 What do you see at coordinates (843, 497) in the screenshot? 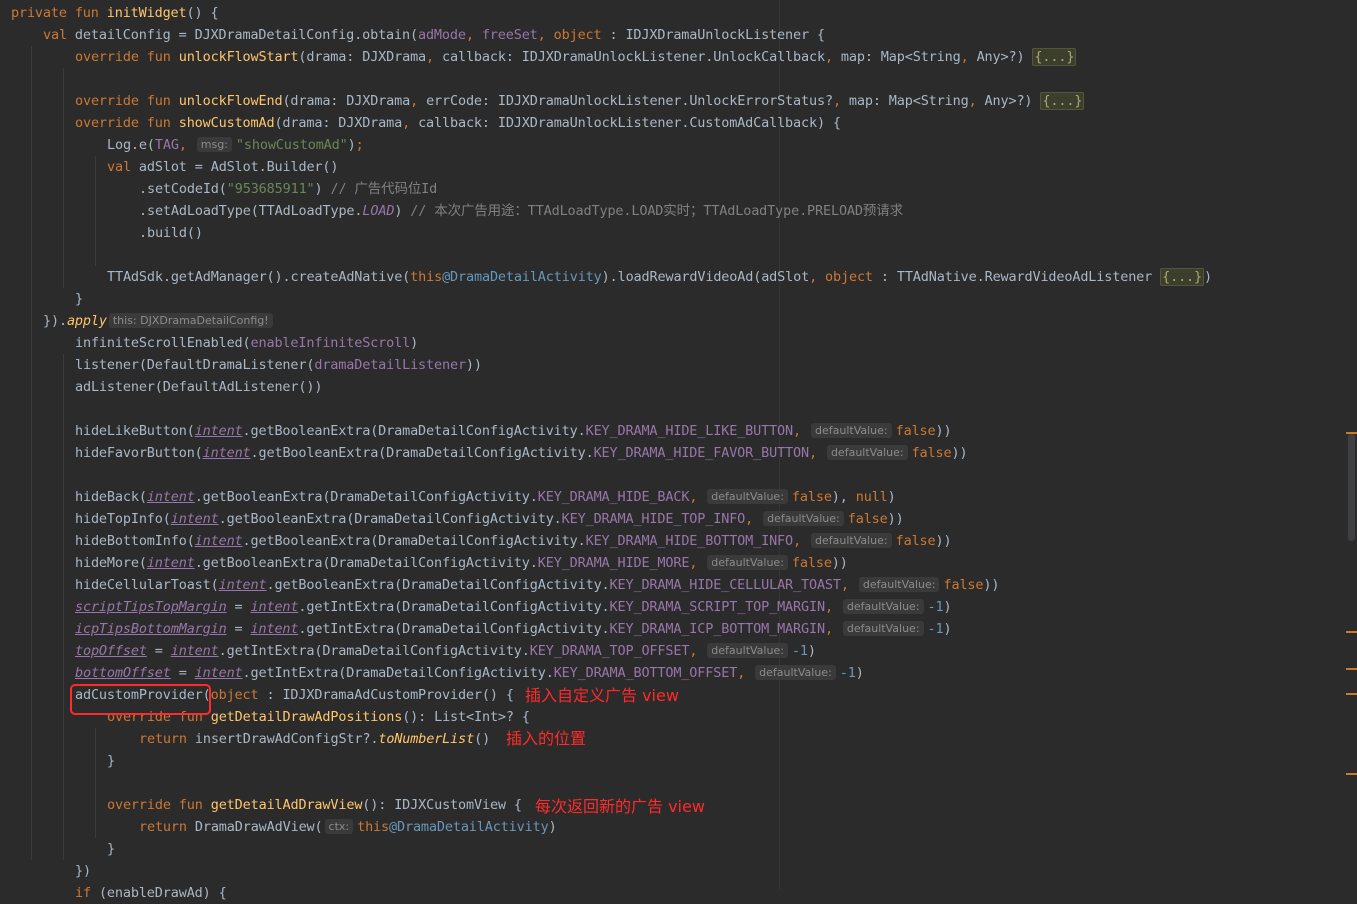
I see `code-token: ),` at bounding box center [843, 497].